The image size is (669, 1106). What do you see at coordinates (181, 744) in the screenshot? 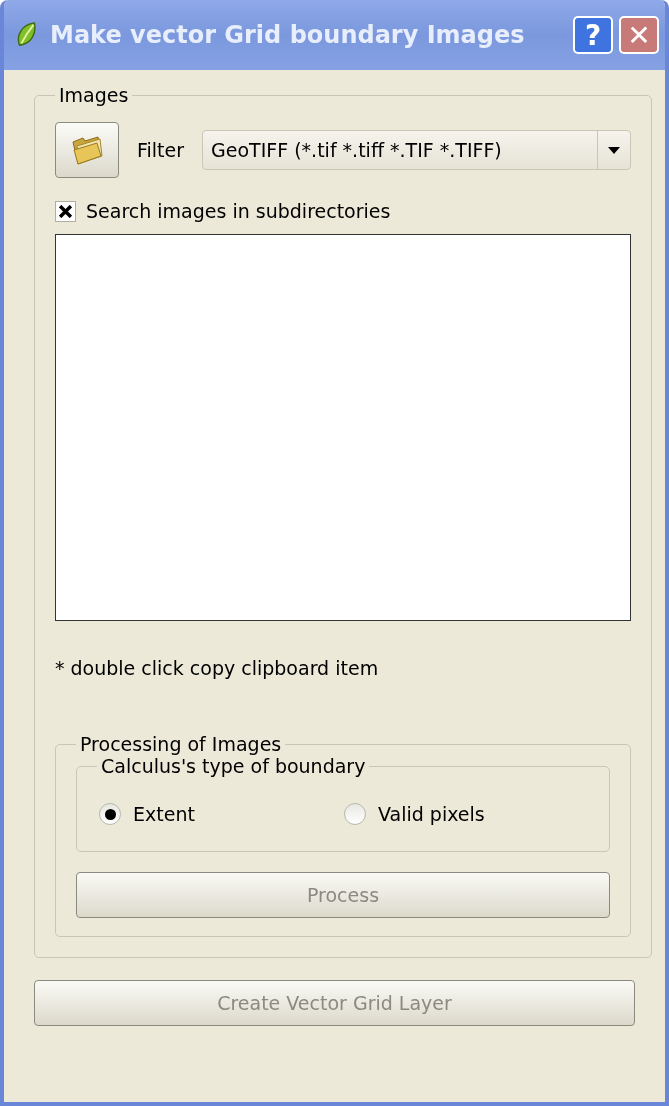
I see `group-title: Processing of Images` at bounding box center [181, 744].